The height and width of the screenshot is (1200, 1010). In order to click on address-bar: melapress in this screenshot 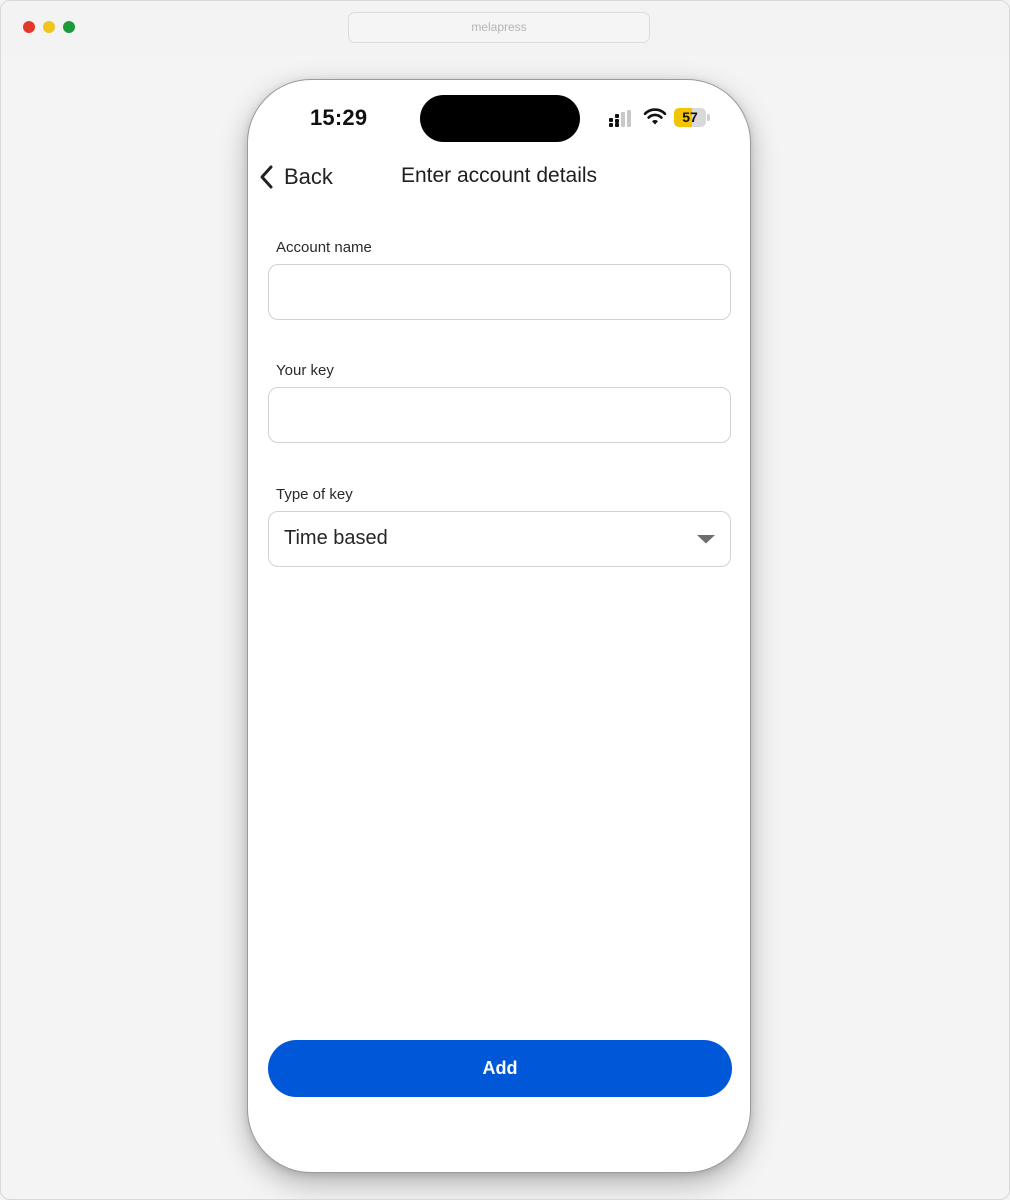, I will do `click(499, 27)`.